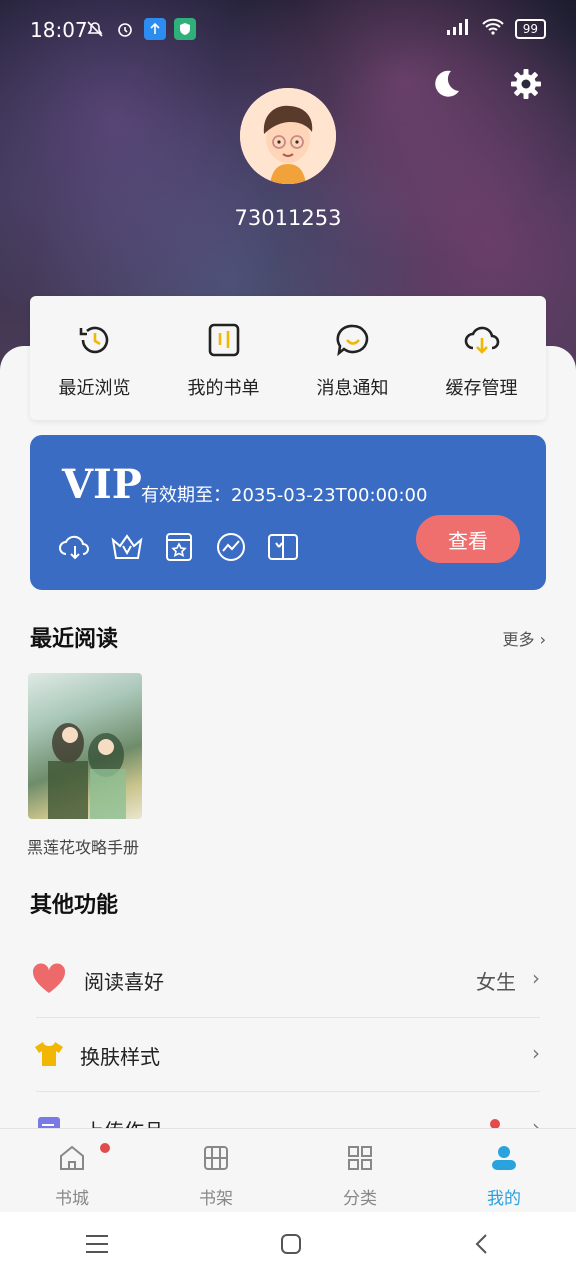  I want to click on quick-label: 缓存管理, so click(481, 388).